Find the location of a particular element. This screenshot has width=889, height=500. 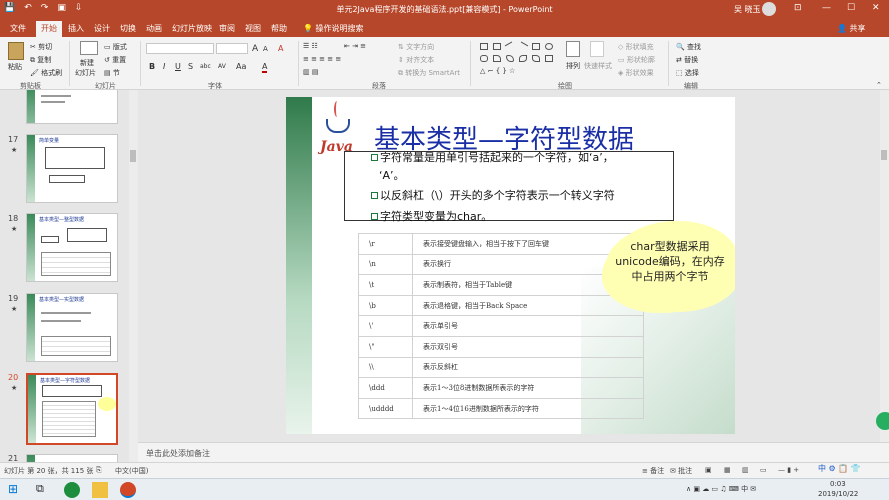

tab-home: 开始 is located at coordinates (49, 29).